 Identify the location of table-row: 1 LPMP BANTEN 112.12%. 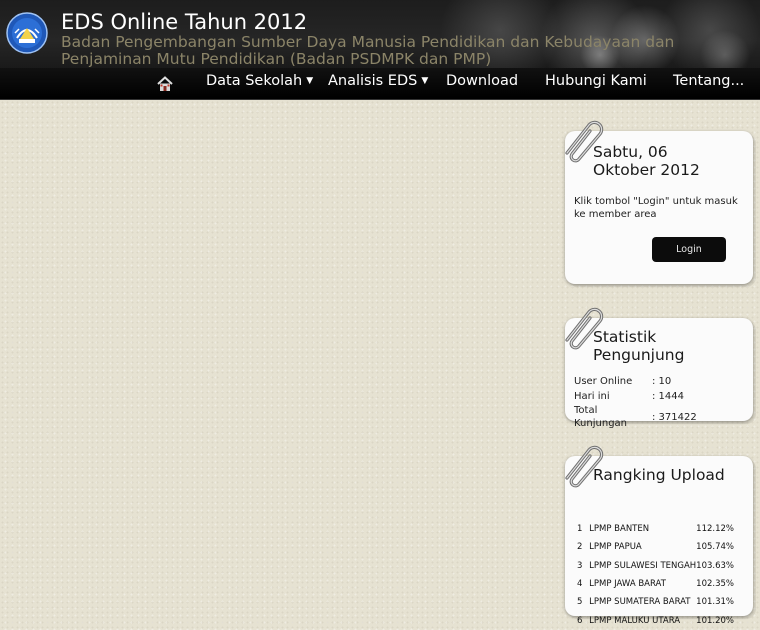
(654, 529).